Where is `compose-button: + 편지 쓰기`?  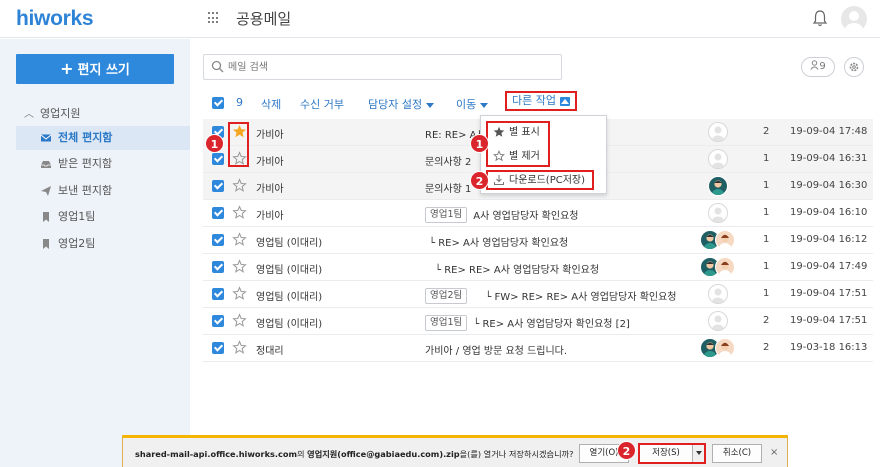 compose-button: + 편지 쓰기 is located at coordinates (95, 69).